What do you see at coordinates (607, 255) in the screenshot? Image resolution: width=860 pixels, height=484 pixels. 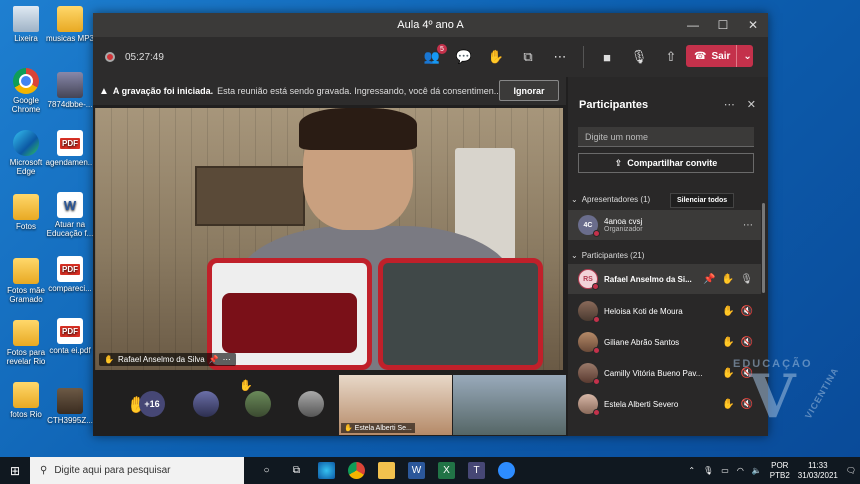 I see `attendees-section-header: ⌄ Participantes (21)` at bounding box center [607, 255].